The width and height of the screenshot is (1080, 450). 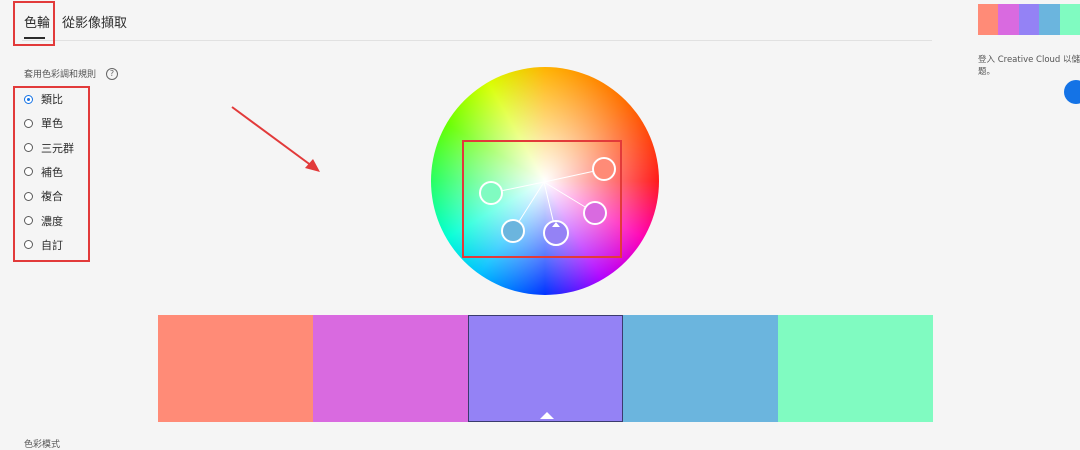 What do you see at coordinates (1029, 66) in the screenshot?
I see `signin-prompt: 登入 Creative Cloud 以儲存 题。` at bounding box center [1029, 66].